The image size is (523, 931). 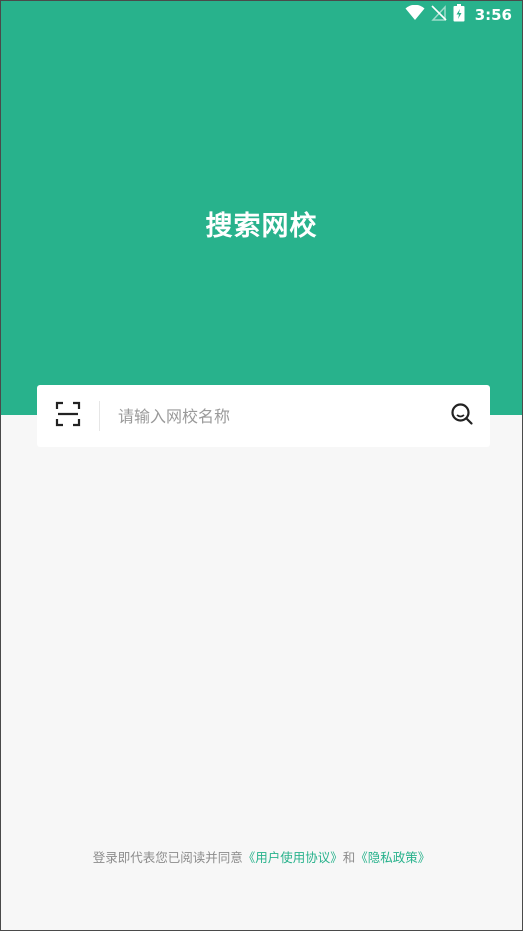 What do you see at coordinates (261, 226) in the screenshot?
I see `page-title: 搜索网校` at bounding box center [261, 226].